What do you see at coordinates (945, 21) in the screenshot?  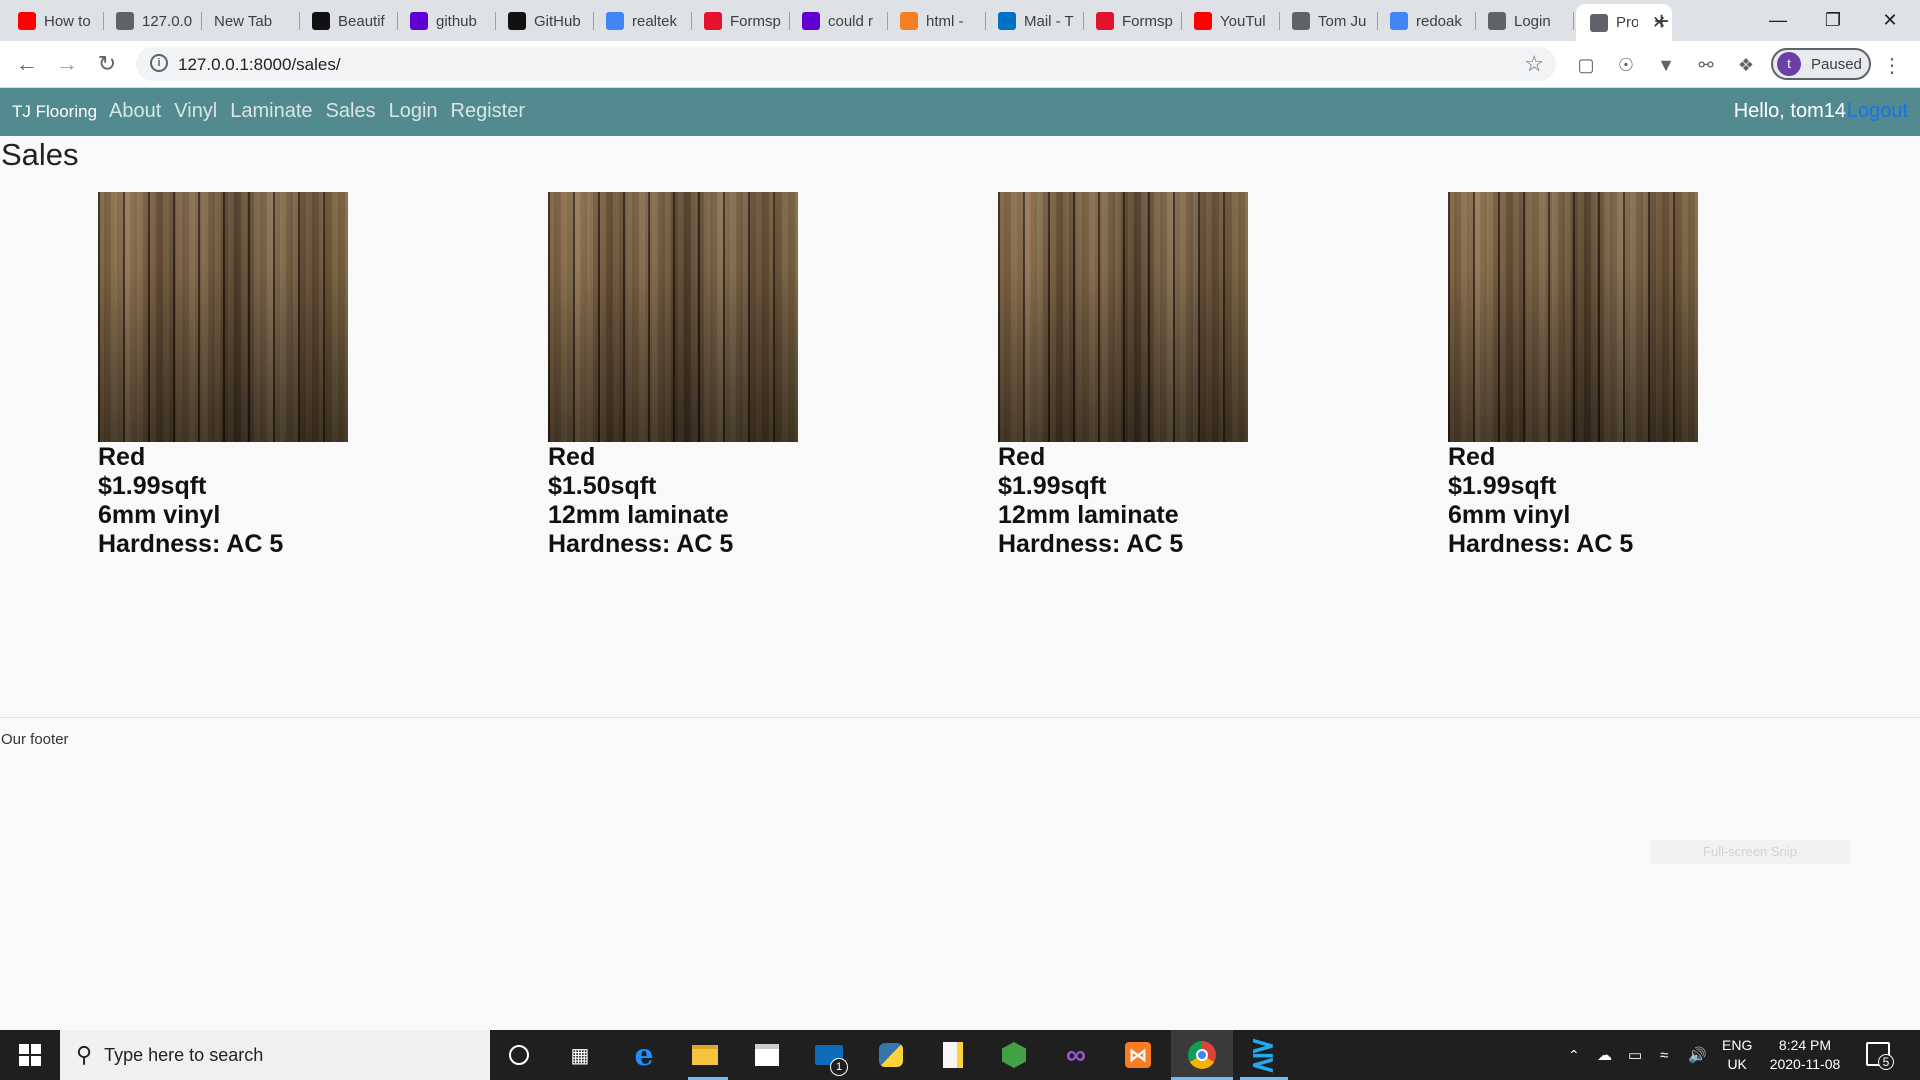 I see `tab-title: html -` at bounding box center [945, 21].